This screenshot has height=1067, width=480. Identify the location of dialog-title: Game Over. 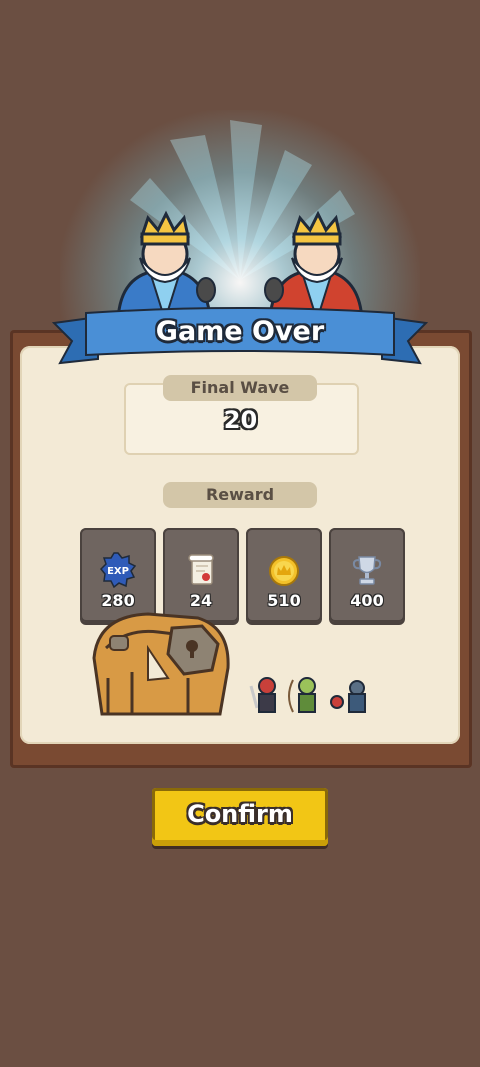
(240, 331).